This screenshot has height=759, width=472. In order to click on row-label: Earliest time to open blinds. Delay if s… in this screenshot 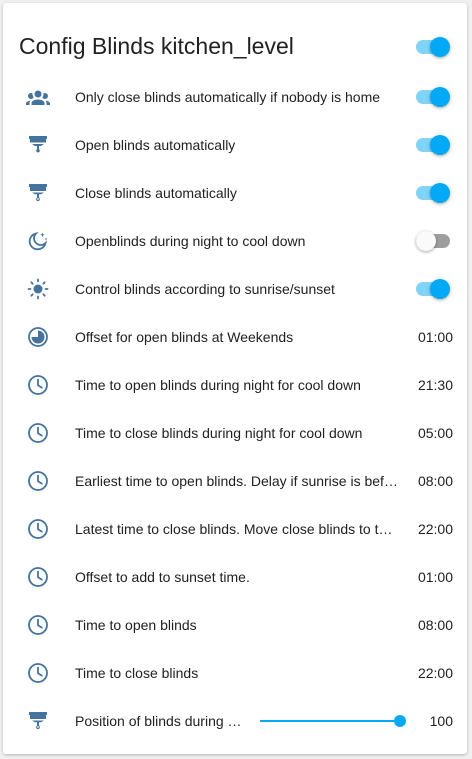, I will do `click(237, 481)`.